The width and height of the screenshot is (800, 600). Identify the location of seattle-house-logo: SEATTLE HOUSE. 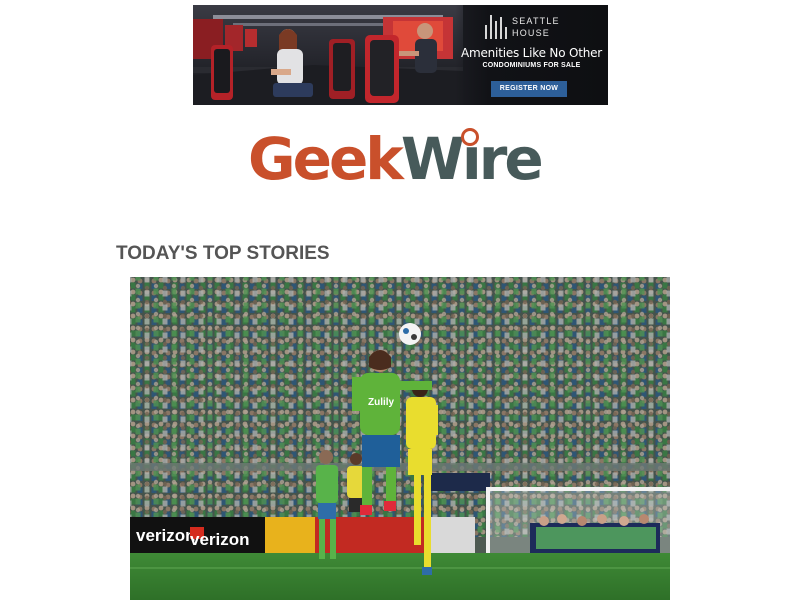
(535, 27).